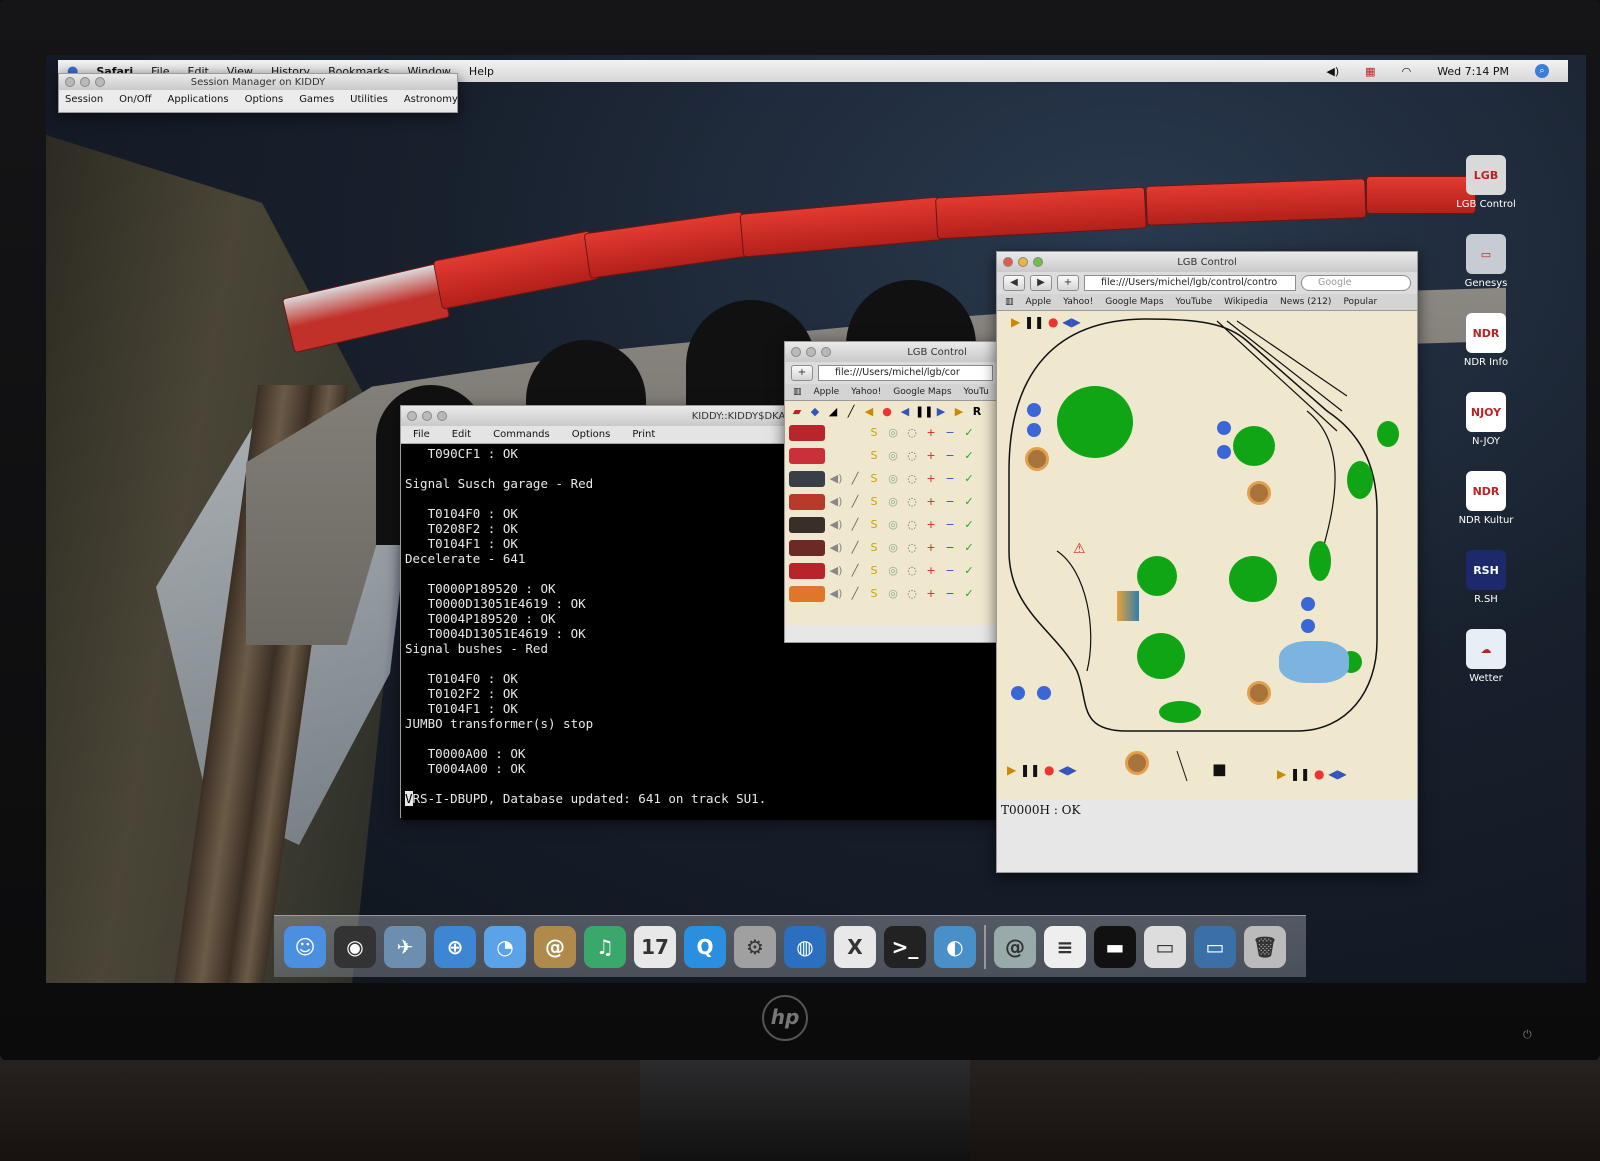 Image resolution: width=1600 pixels, height=1161 pixels. I want to click on forward-button: ▶, so click(1041, 283).